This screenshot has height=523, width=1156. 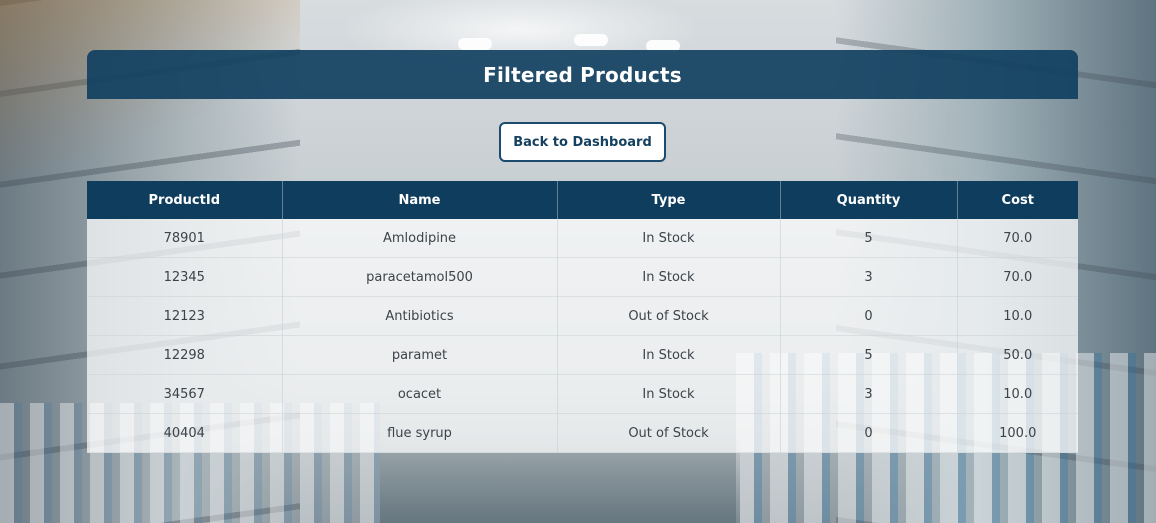 I want to click on cell-cost: 100.0, so click(x=1017, y=433).